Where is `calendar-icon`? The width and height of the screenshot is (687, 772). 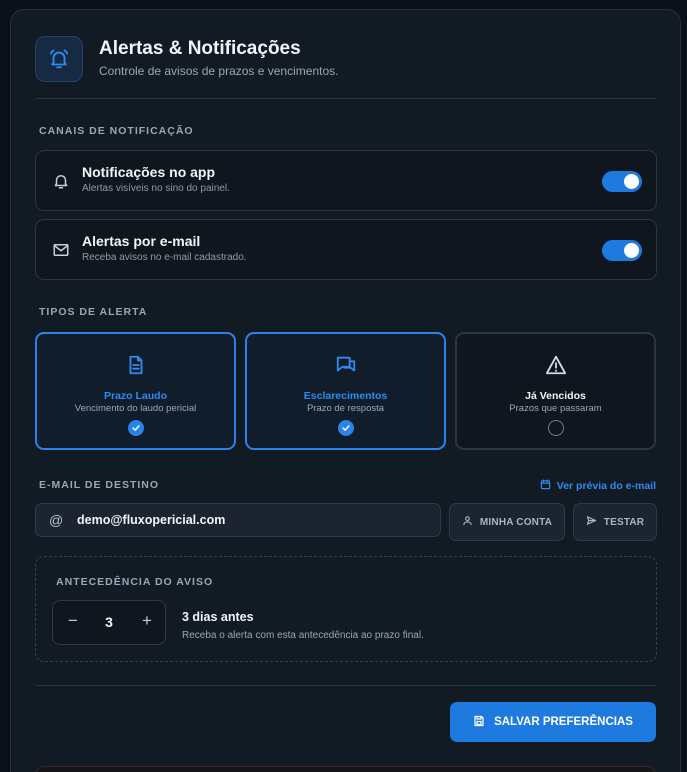 calendar-icon is located at coordinates (545, 486).